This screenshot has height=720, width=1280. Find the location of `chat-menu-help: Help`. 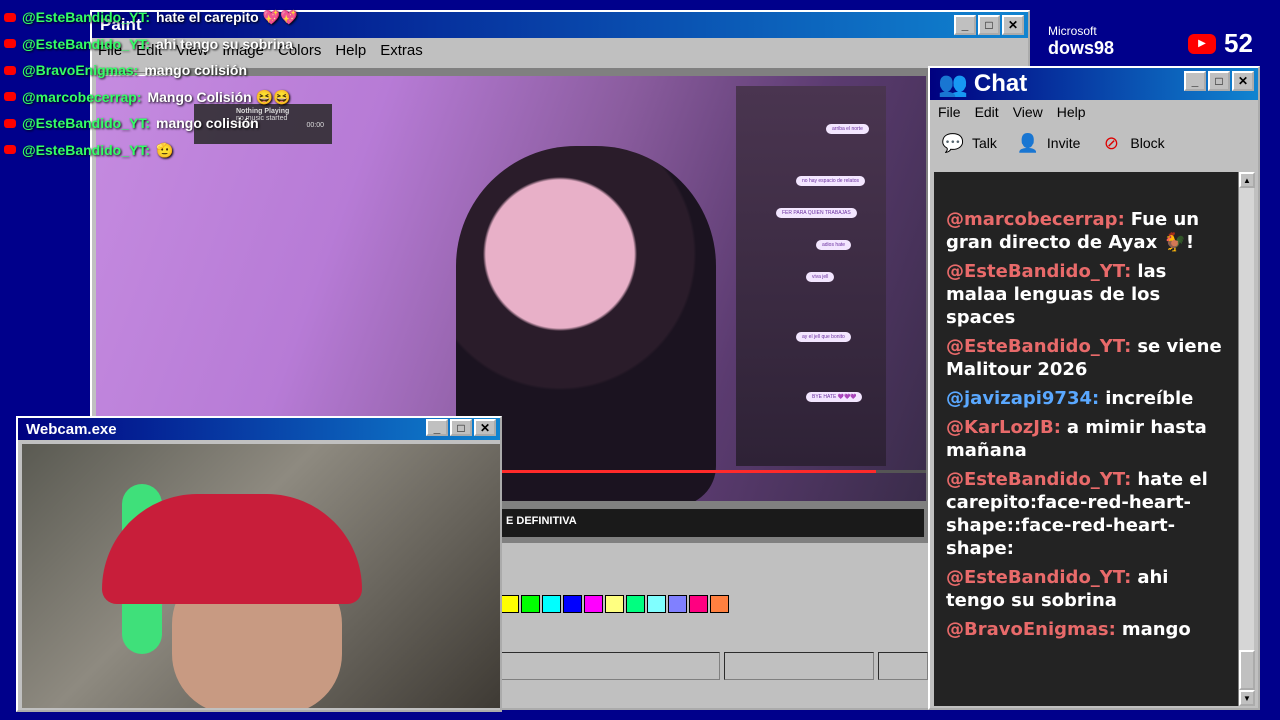

chat-menu-help: Help is located at coordinates (1071, 112).